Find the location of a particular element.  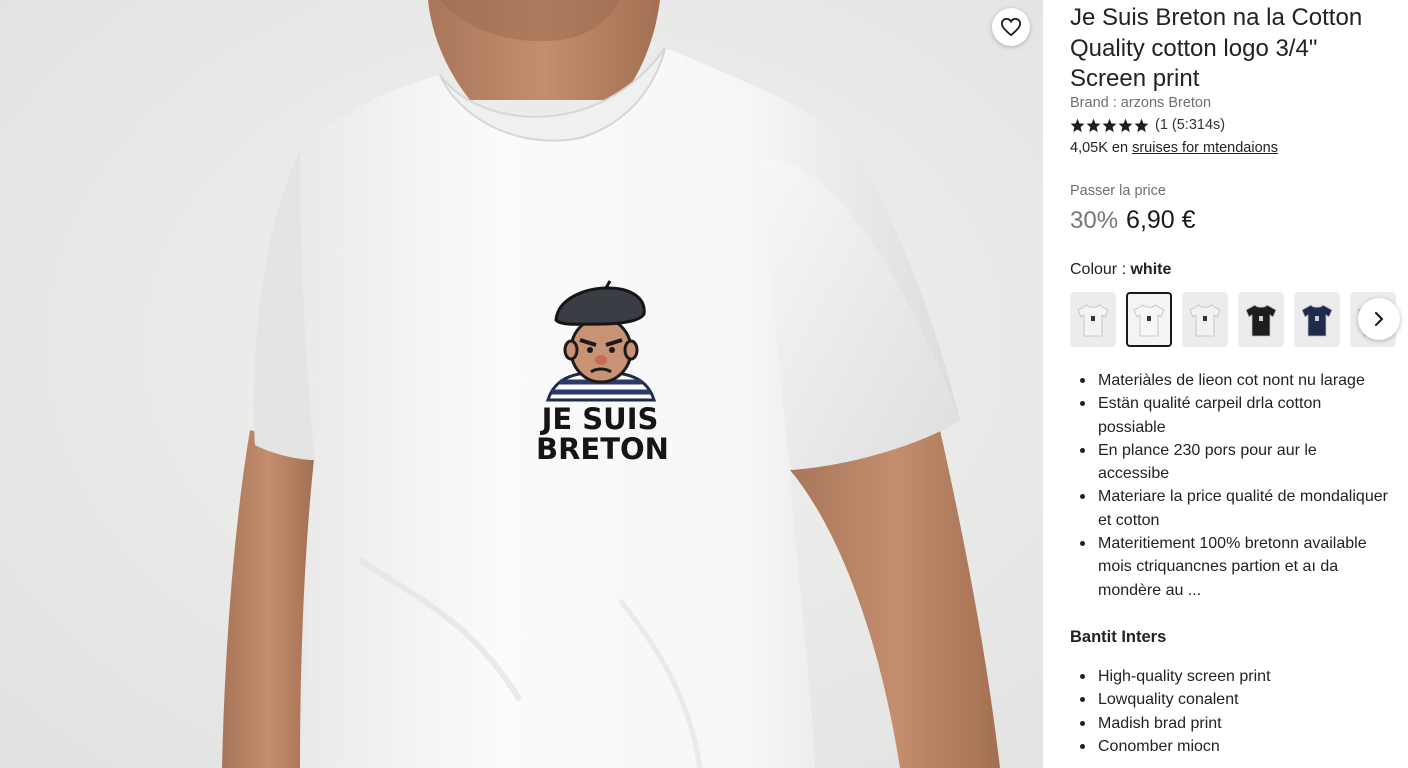

swatch-next-button is located at coordinates (1379, 319).